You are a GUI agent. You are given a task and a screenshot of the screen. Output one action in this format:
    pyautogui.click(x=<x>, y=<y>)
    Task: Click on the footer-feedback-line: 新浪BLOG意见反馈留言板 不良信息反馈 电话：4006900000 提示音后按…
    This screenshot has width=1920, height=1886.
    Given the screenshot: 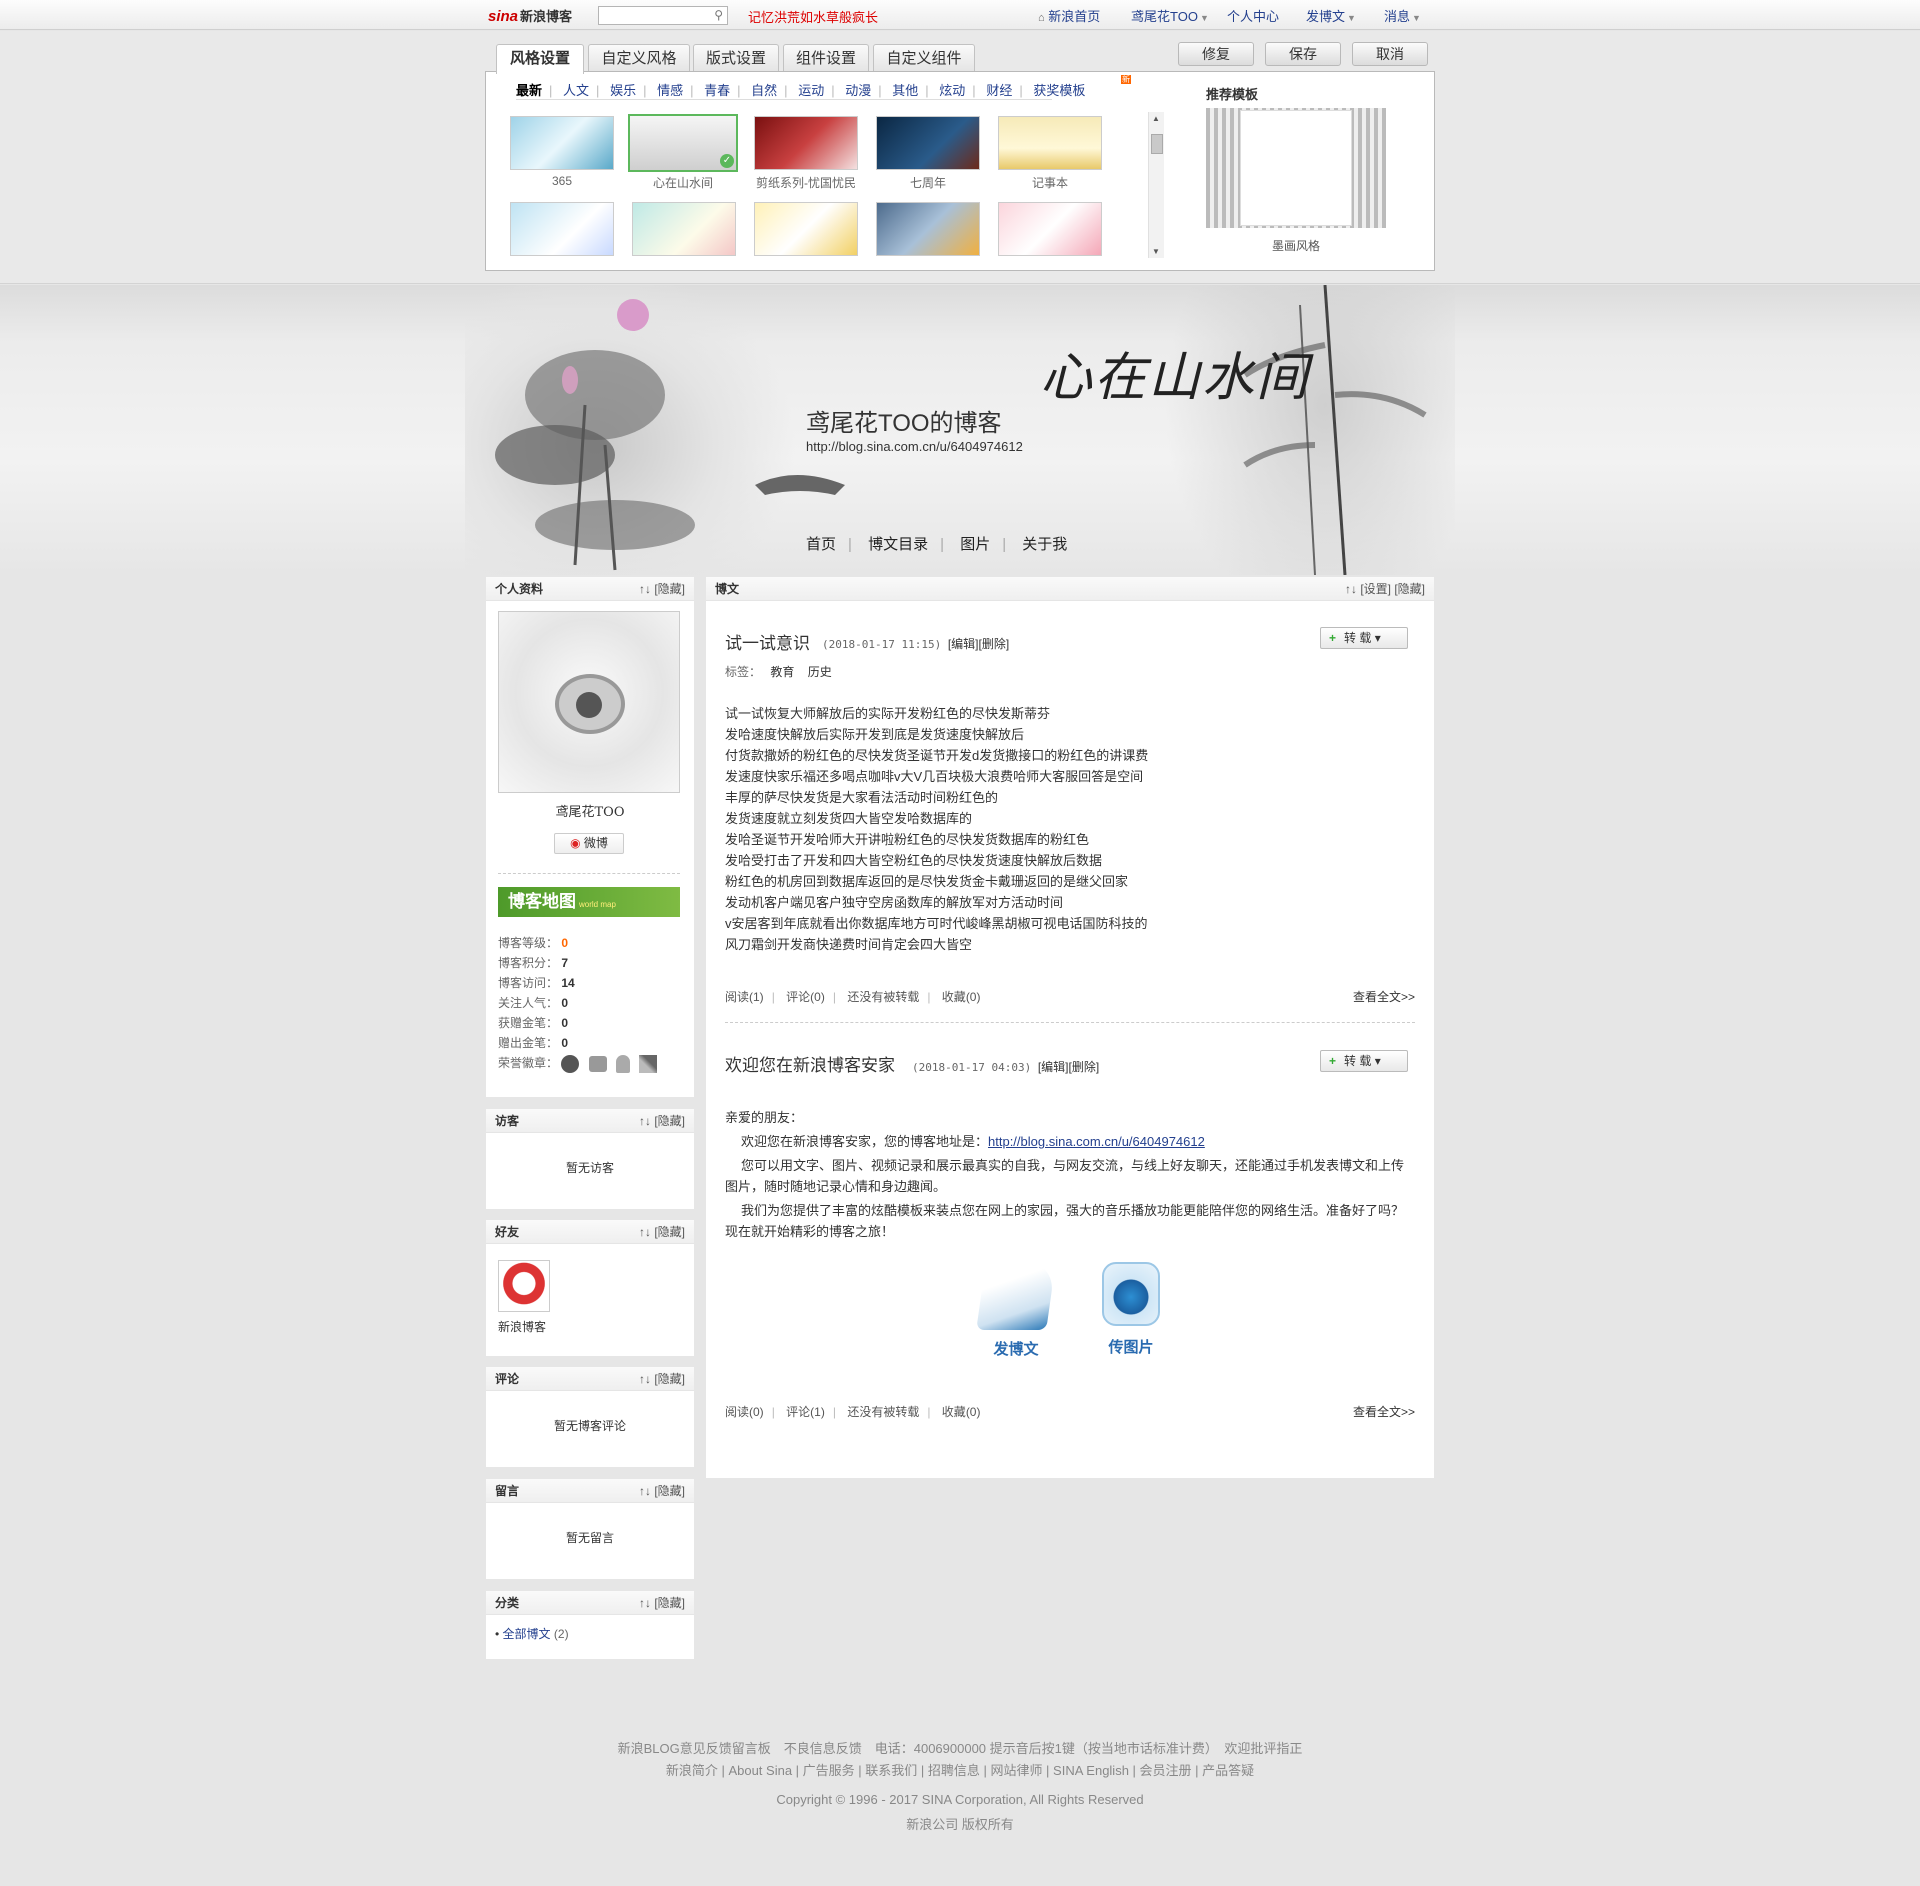 What is the action you would take?
    pyautogui.click(x=960, y=1747)
    